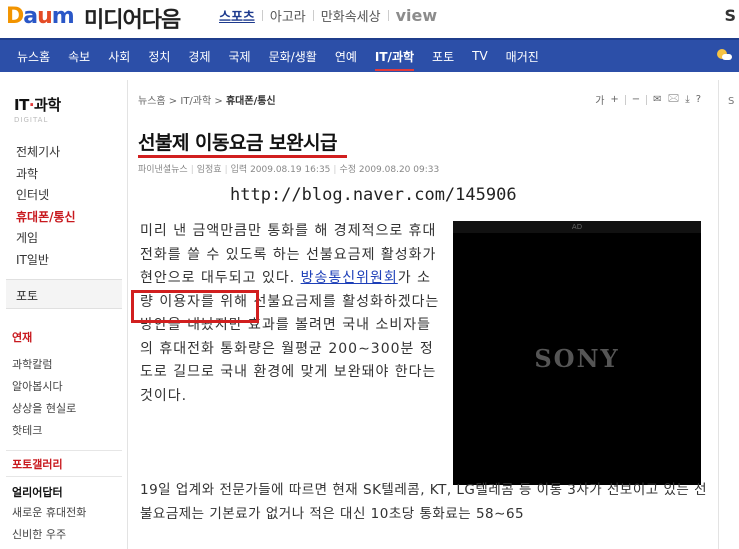  What do you see at coordinates (238, 143) in the screenshot?
I see `article-headline: 선불제 이동요금 보완시급` at bounding box center [238, 143].